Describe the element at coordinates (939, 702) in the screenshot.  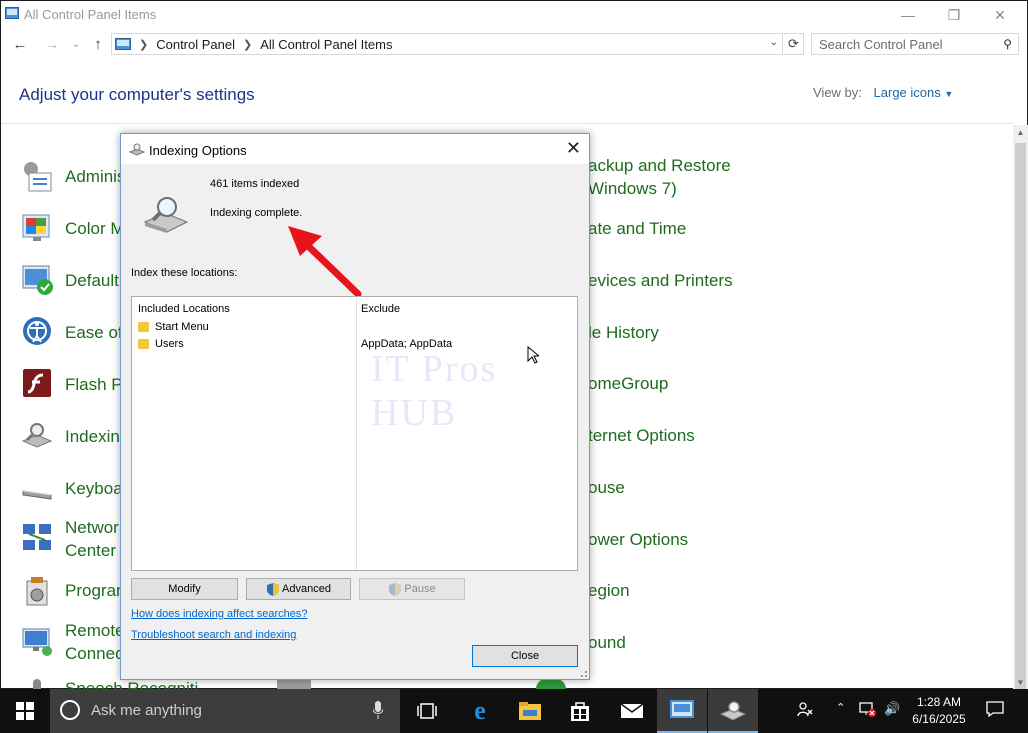
I see `clock-time: 1:28 AM` at that location.